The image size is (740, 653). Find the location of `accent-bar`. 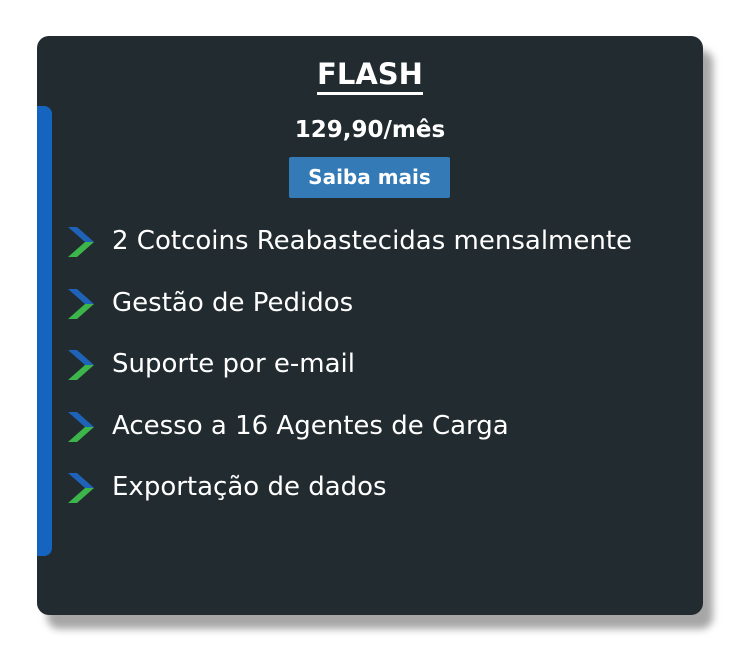

accent-bar is located at coordinates (44, 331).